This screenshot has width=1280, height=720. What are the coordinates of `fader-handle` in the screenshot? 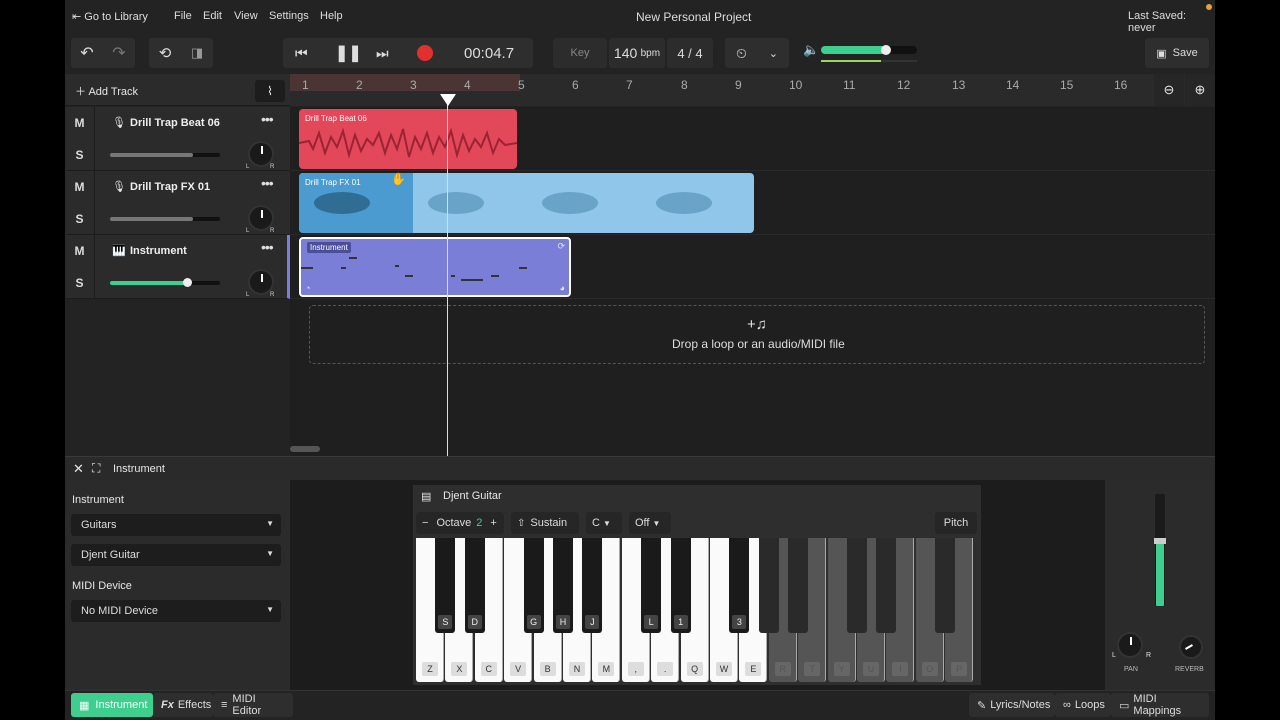 It's located at (1160, 541).